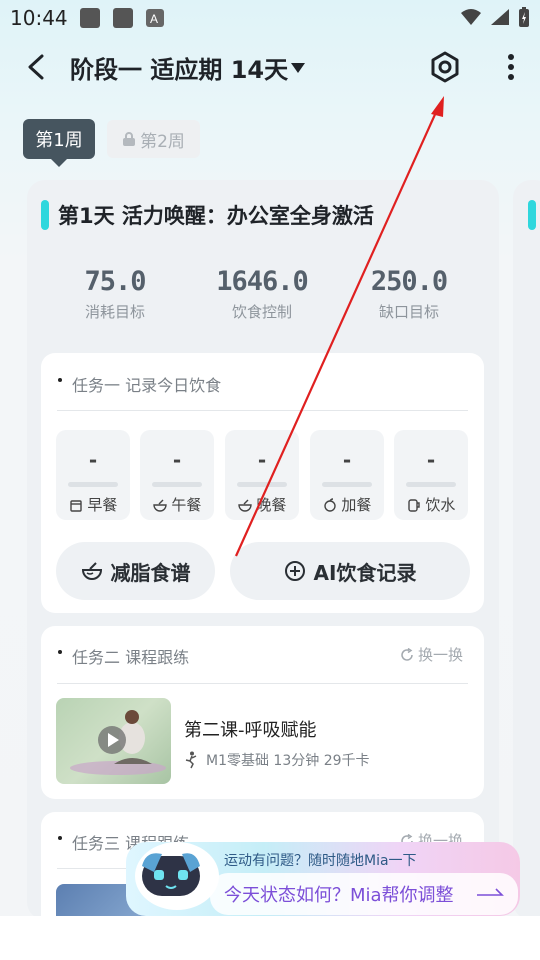 The height and width of the screenshot is (960, 540). What do you see at coordinates (490, 893) in the screenshot?
I see `arrow-right-icon` at bounding box center [490, 893].